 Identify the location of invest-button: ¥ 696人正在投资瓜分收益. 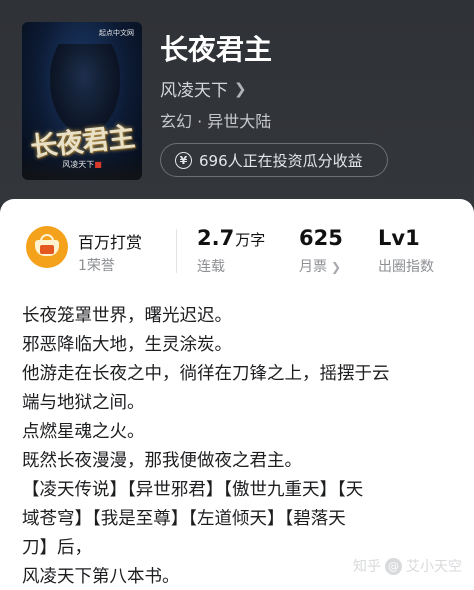
(274, 160).